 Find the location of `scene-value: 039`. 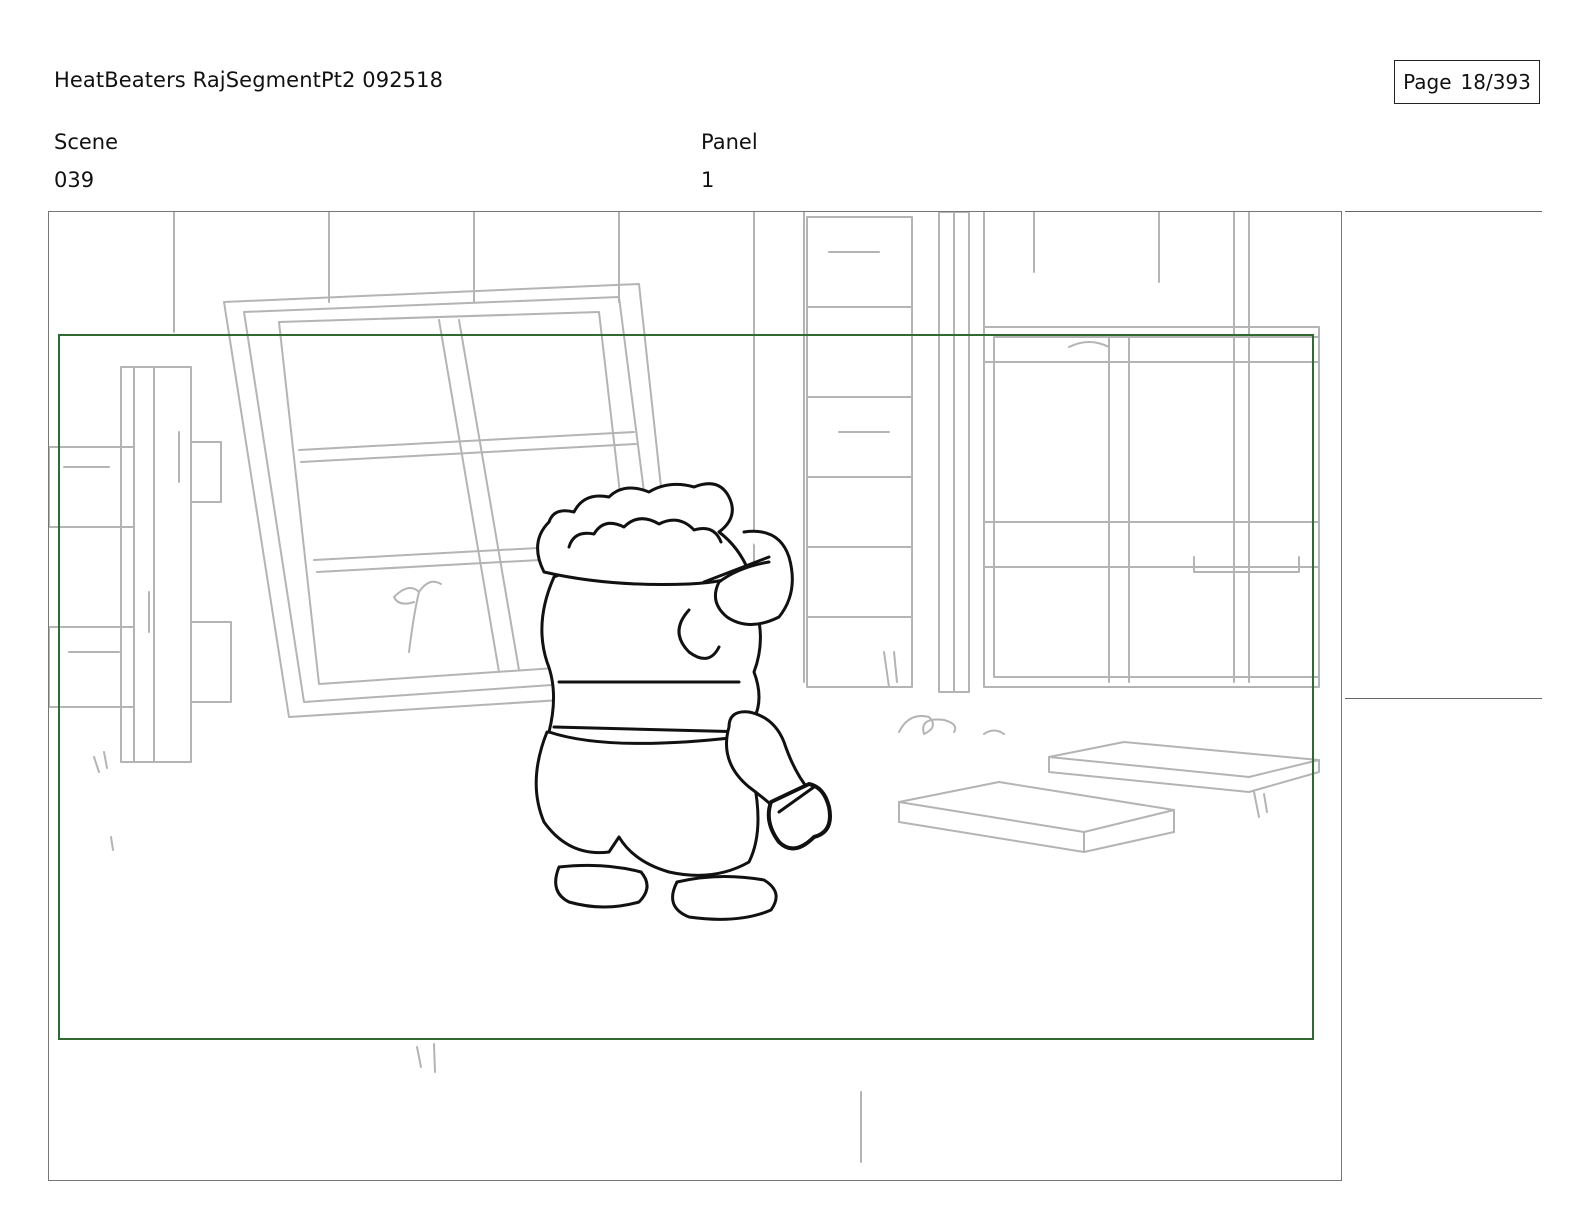

scene-value: 039 is located at coordinates (74, 180).